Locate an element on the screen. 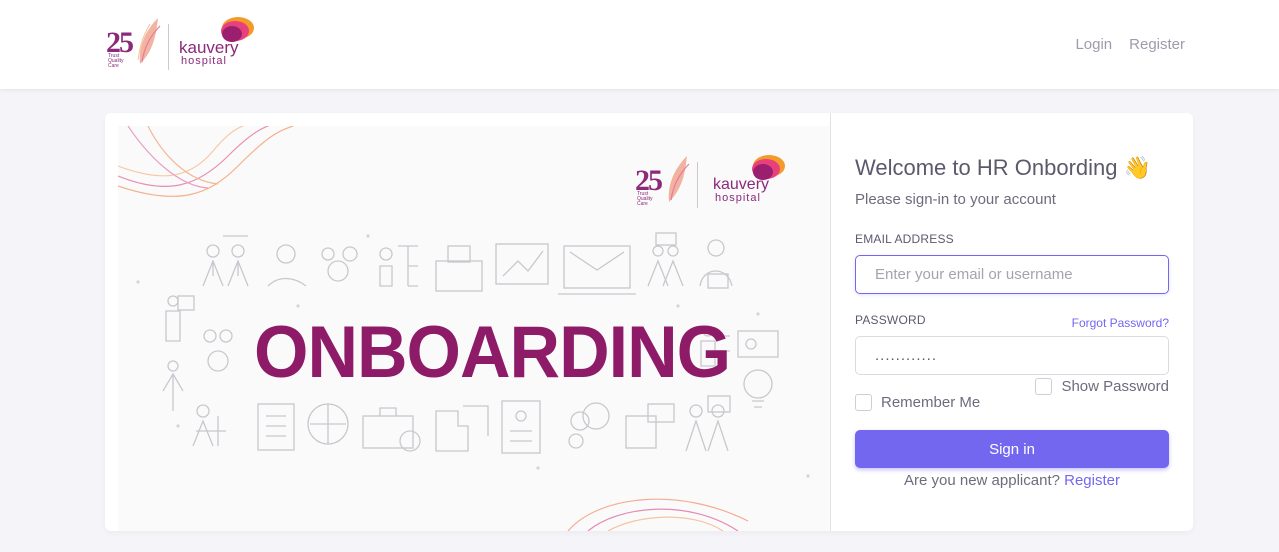 The image size is (1279, 552). logo-brand-sub: hospital is located at coordinates (204, 61).